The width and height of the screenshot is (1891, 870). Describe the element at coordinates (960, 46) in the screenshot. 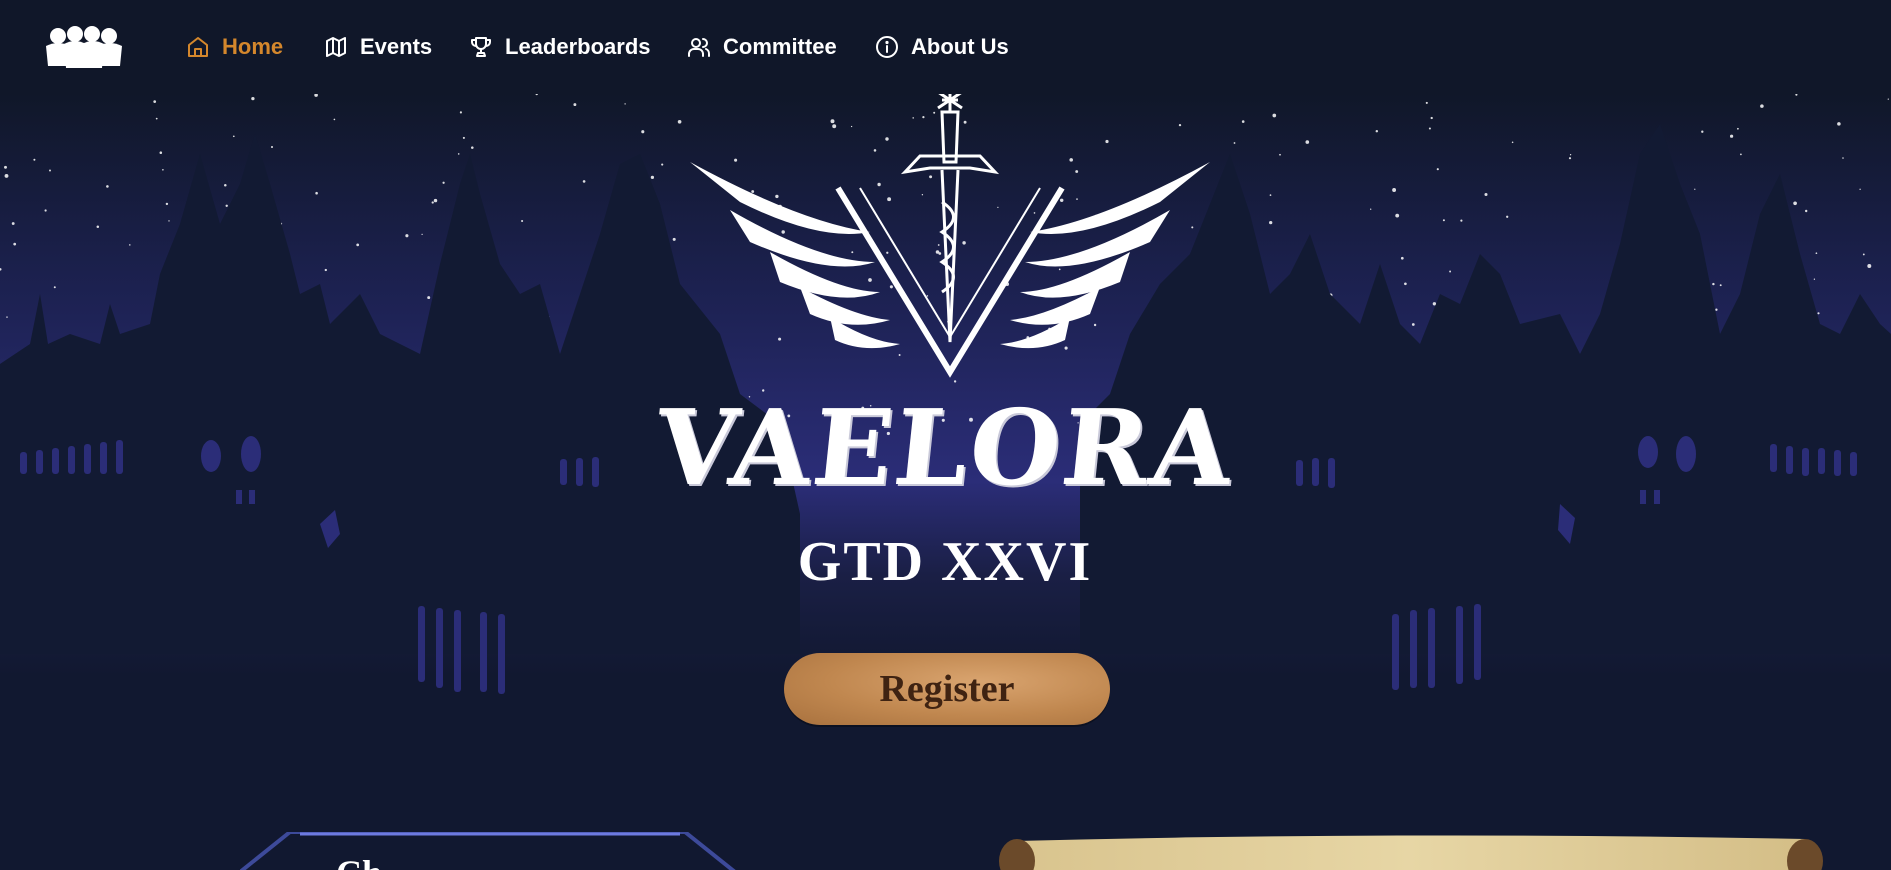

I see `nav-about-us-label: About Us` at that location.